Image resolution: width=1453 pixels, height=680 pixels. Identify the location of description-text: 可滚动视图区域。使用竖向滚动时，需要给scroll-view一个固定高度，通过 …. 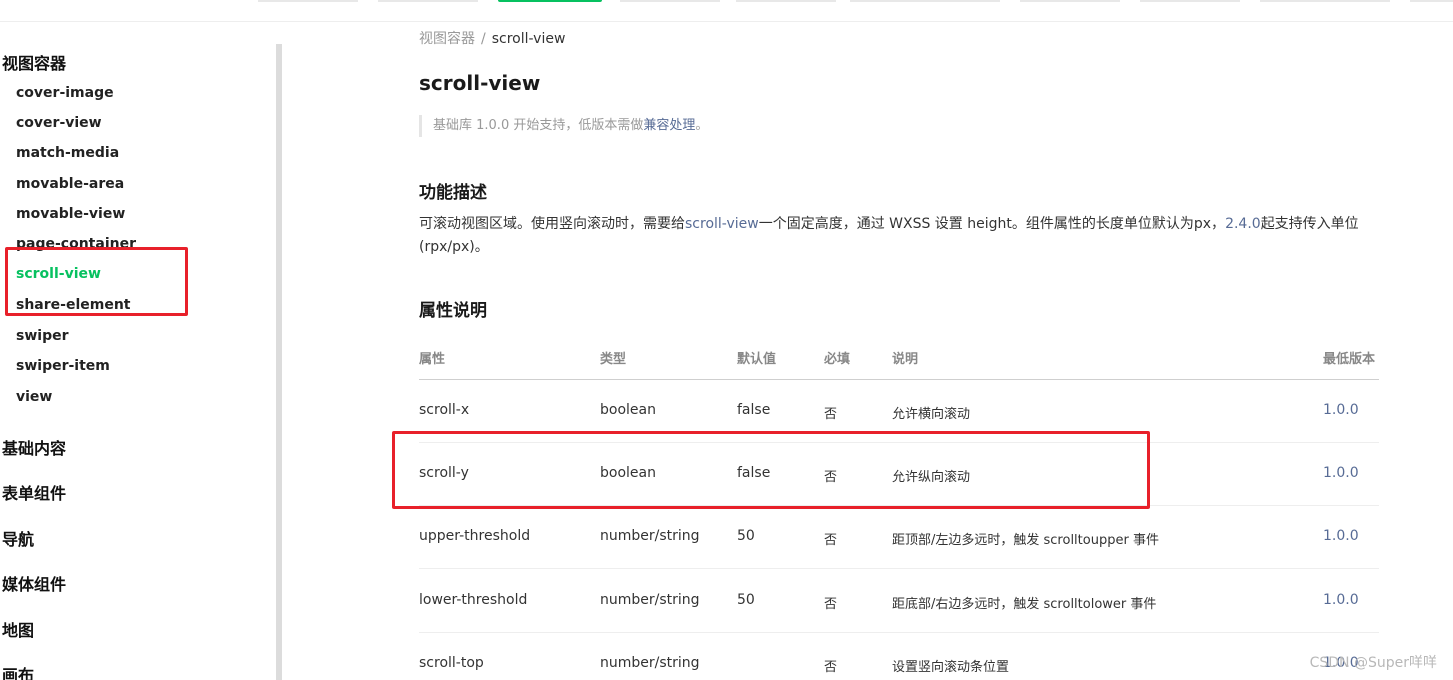
(899, 236).